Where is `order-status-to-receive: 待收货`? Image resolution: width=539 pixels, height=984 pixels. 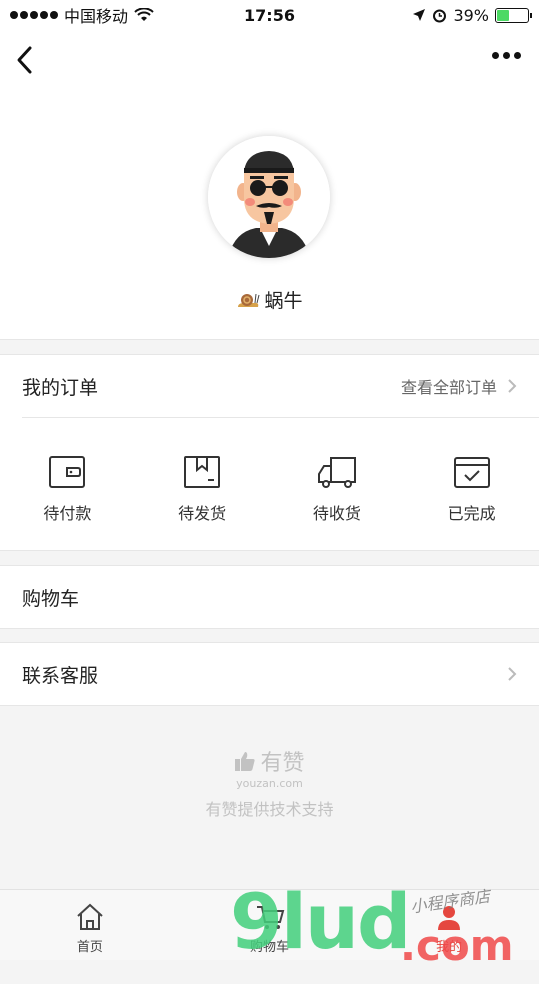 order-status-to-receive: 待收货 is located at coordinates (337, 484).